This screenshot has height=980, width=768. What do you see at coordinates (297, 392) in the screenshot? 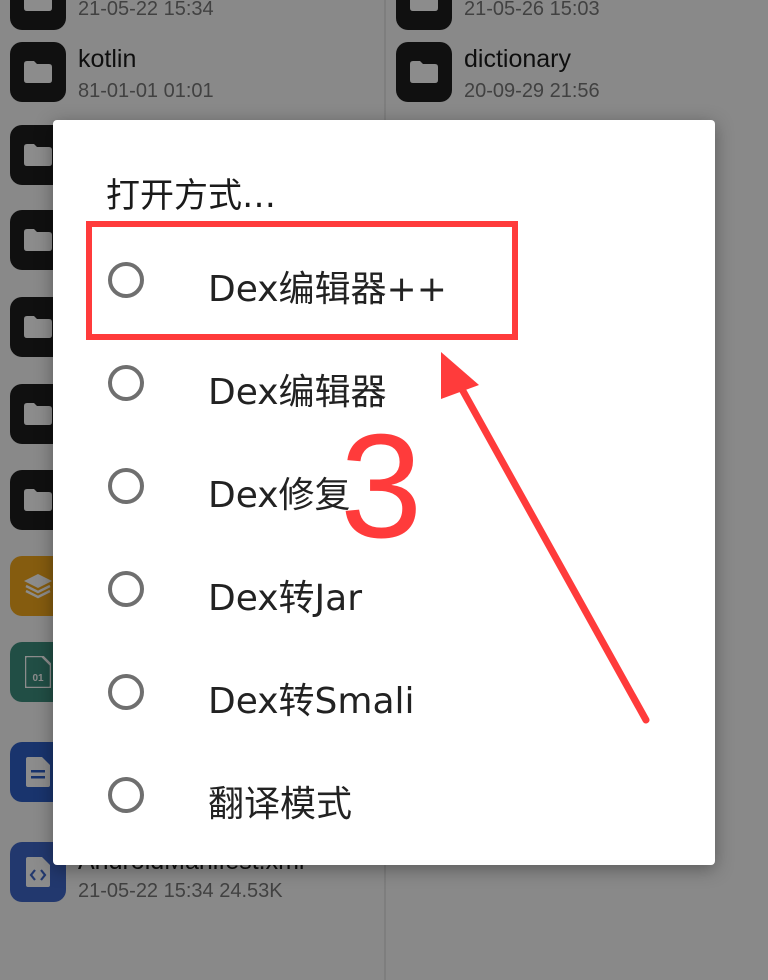
I see `option-label: Dex编辑器` at bounding box center [297, 392].